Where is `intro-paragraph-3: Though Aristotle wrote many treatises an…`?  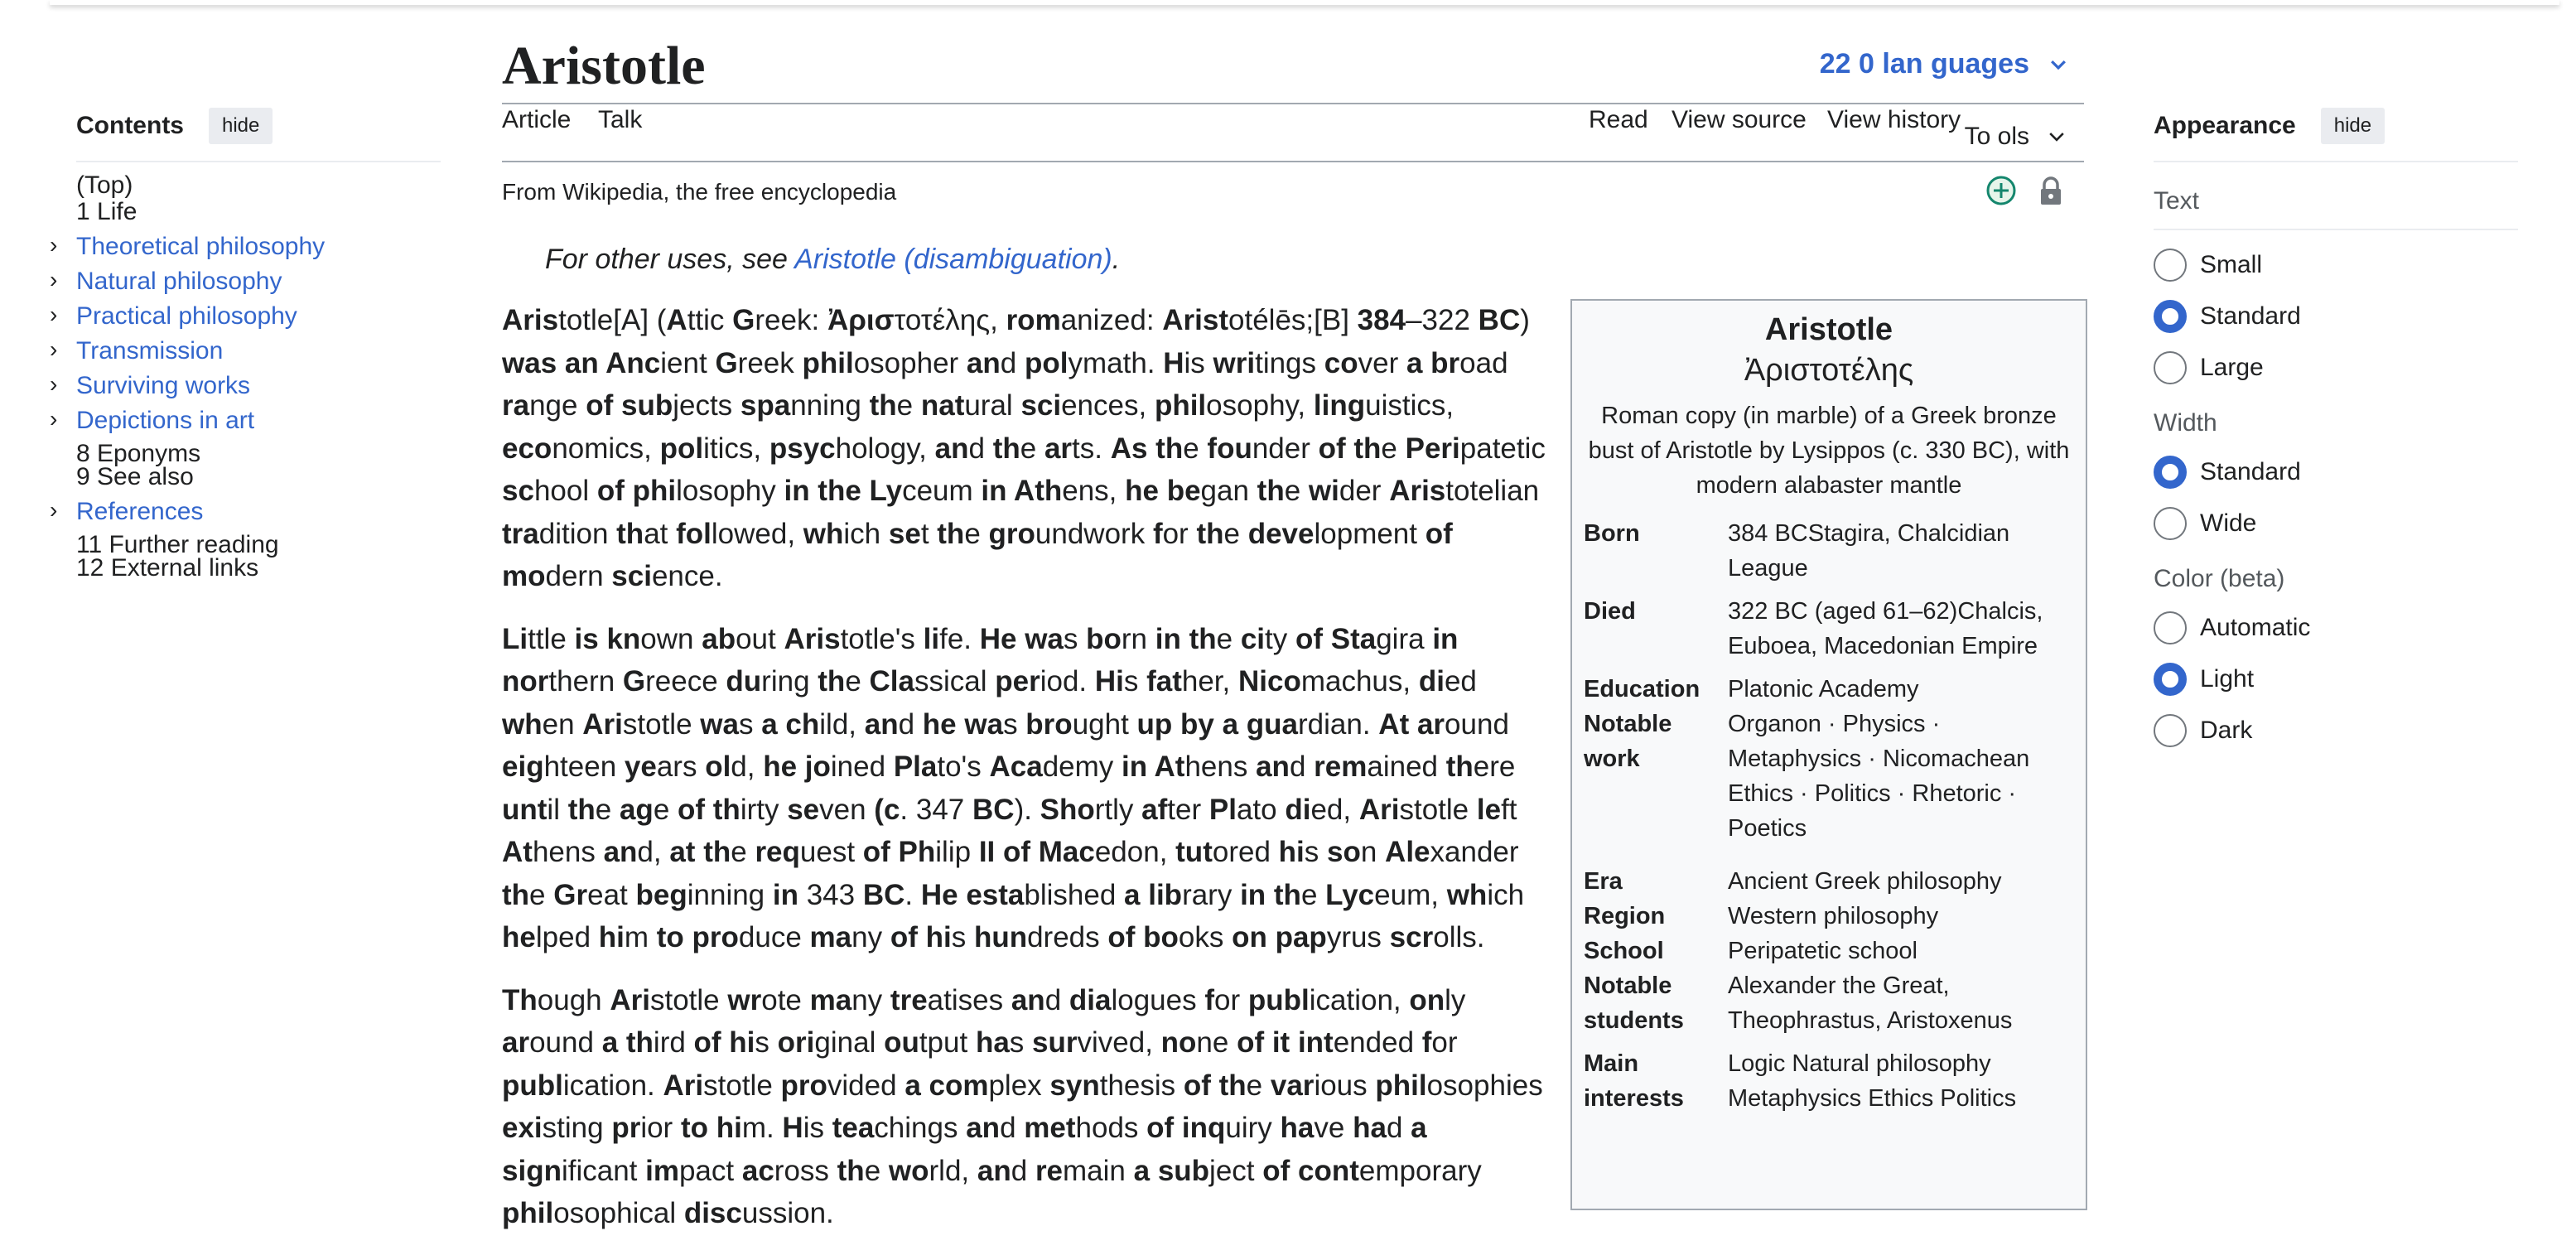 intro-paragraph-3: Though Aristotle wrote many treatises an… is located at coordinates (1023, 1106).